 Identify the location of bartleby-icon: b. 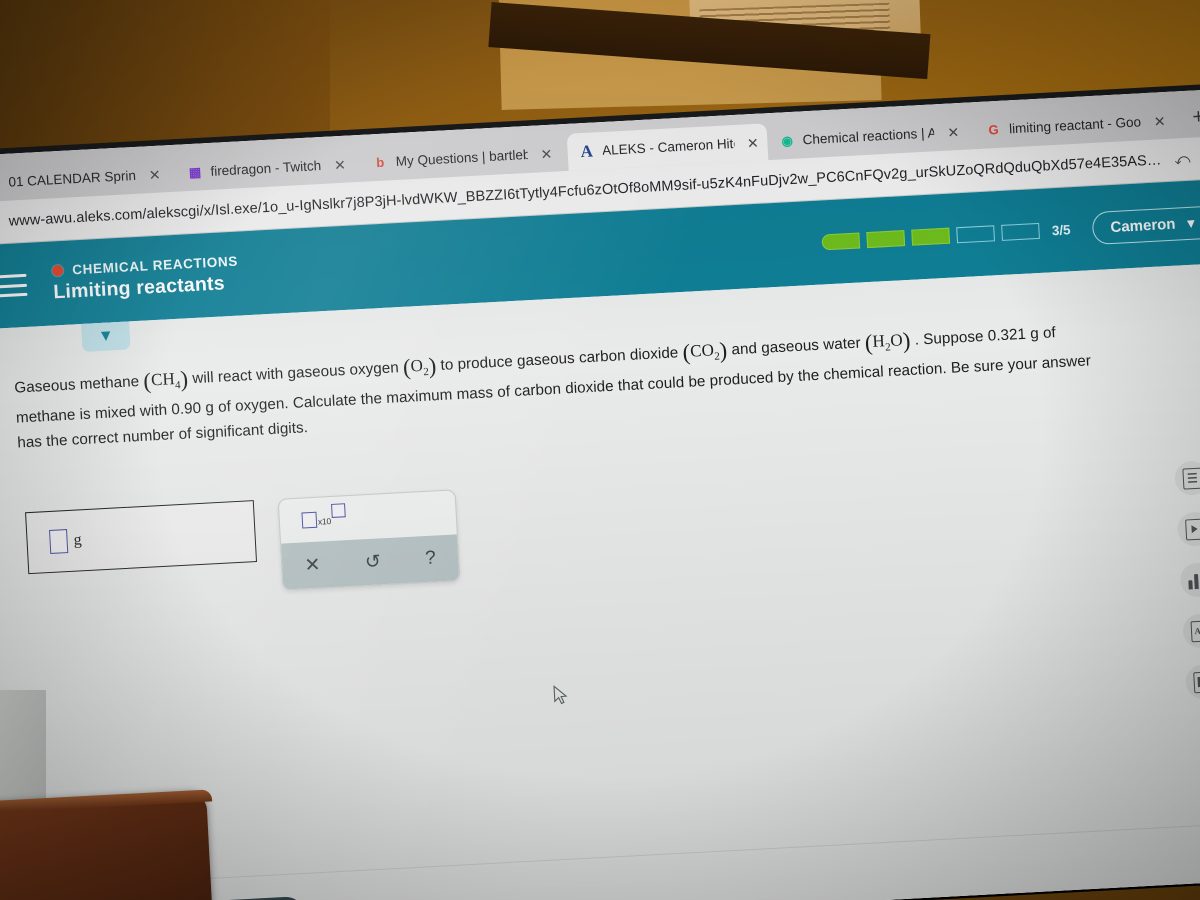
(380, 162).